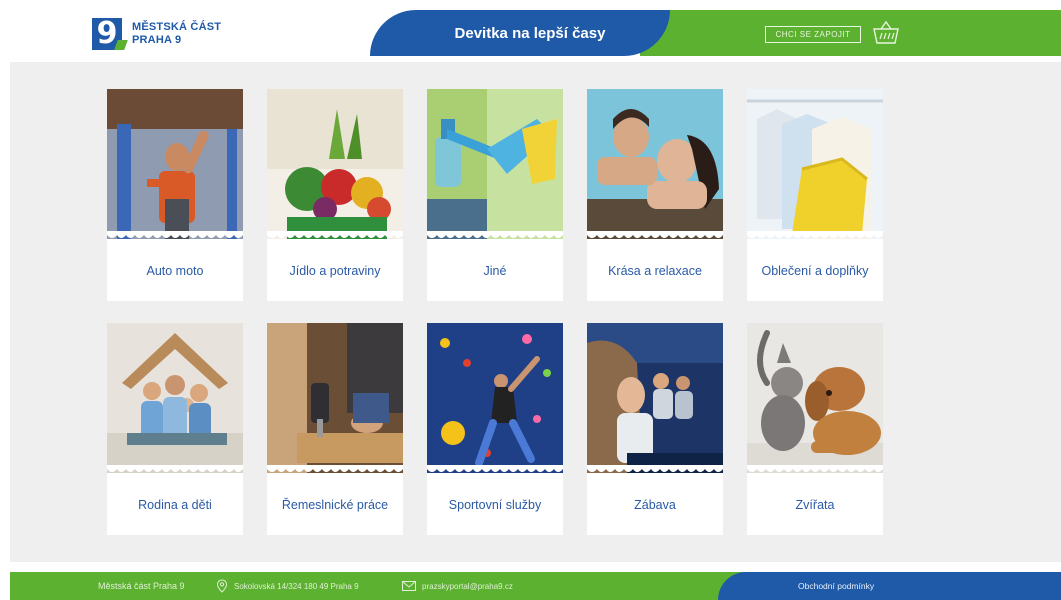  What do you see at coordinates (141, 586) in the screenshot?
I see `footer-org-name: Městská část Praha 9` at bounding box center [141, 586].